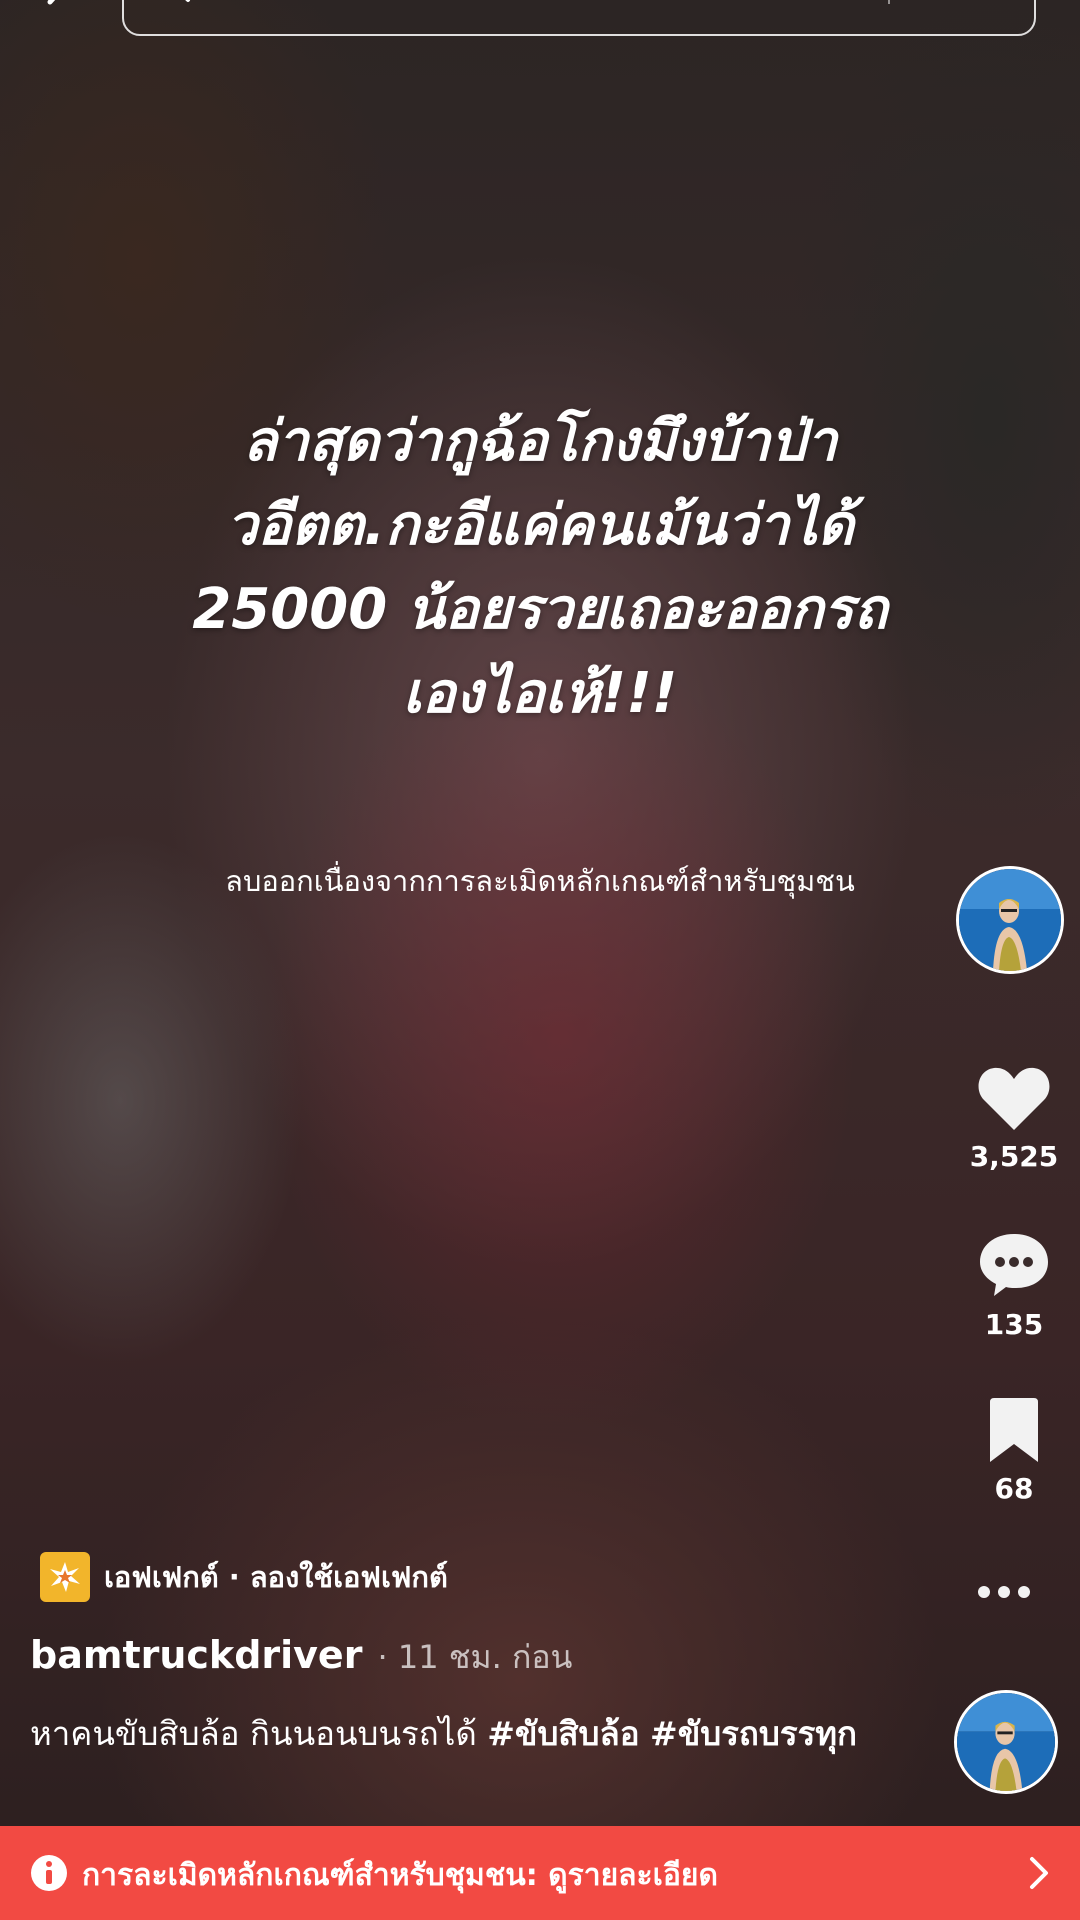 Image resolution: width=1080 pixels, height=1920 pixels. I want to click on info-icon, so click(49, 1873).